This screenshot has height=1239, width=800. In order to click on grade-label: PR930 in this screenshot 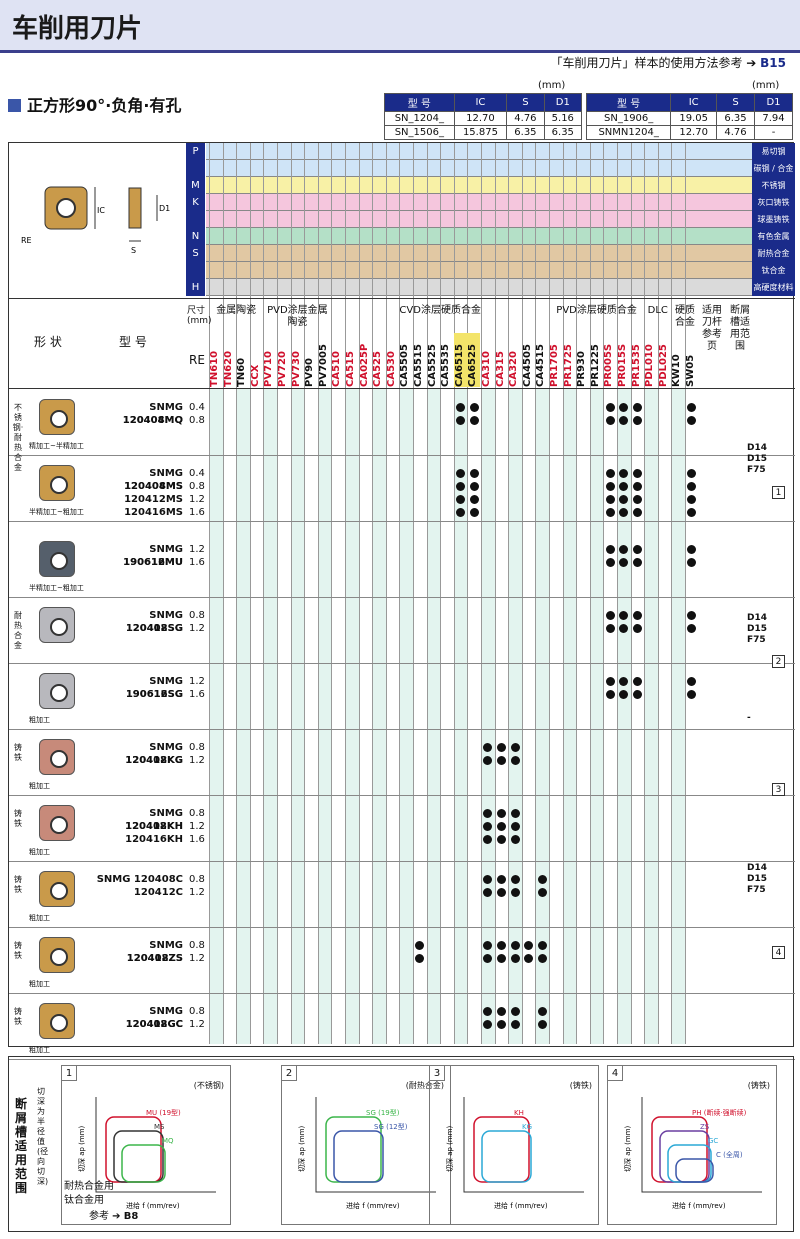, I will do `click(582, 369)`.